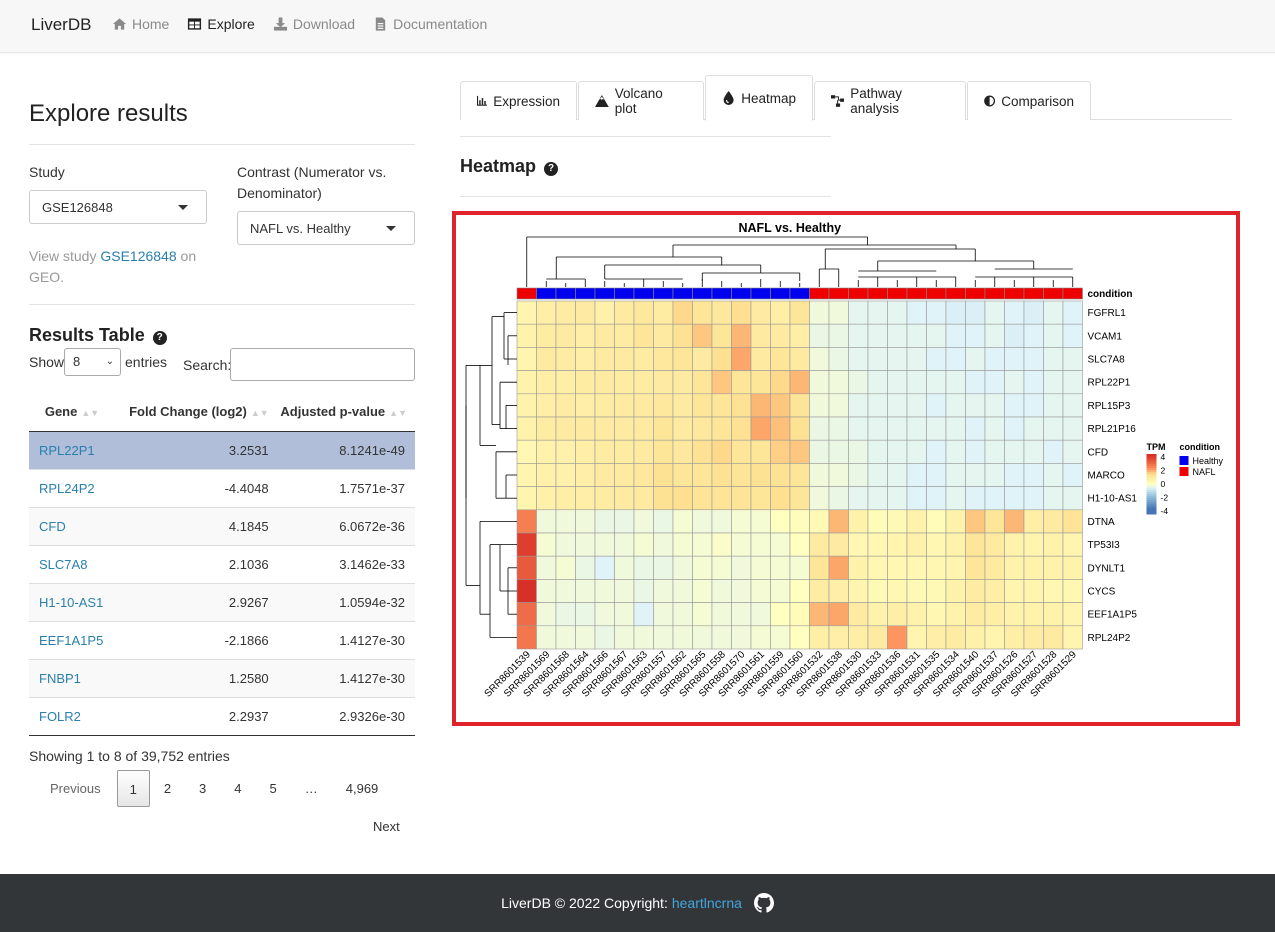 Image resolution: width=1275 pixels, height=932 pixels. I want to click on col-adjusted-p: Adjusted p-value ▲▼, so click(345, 412).